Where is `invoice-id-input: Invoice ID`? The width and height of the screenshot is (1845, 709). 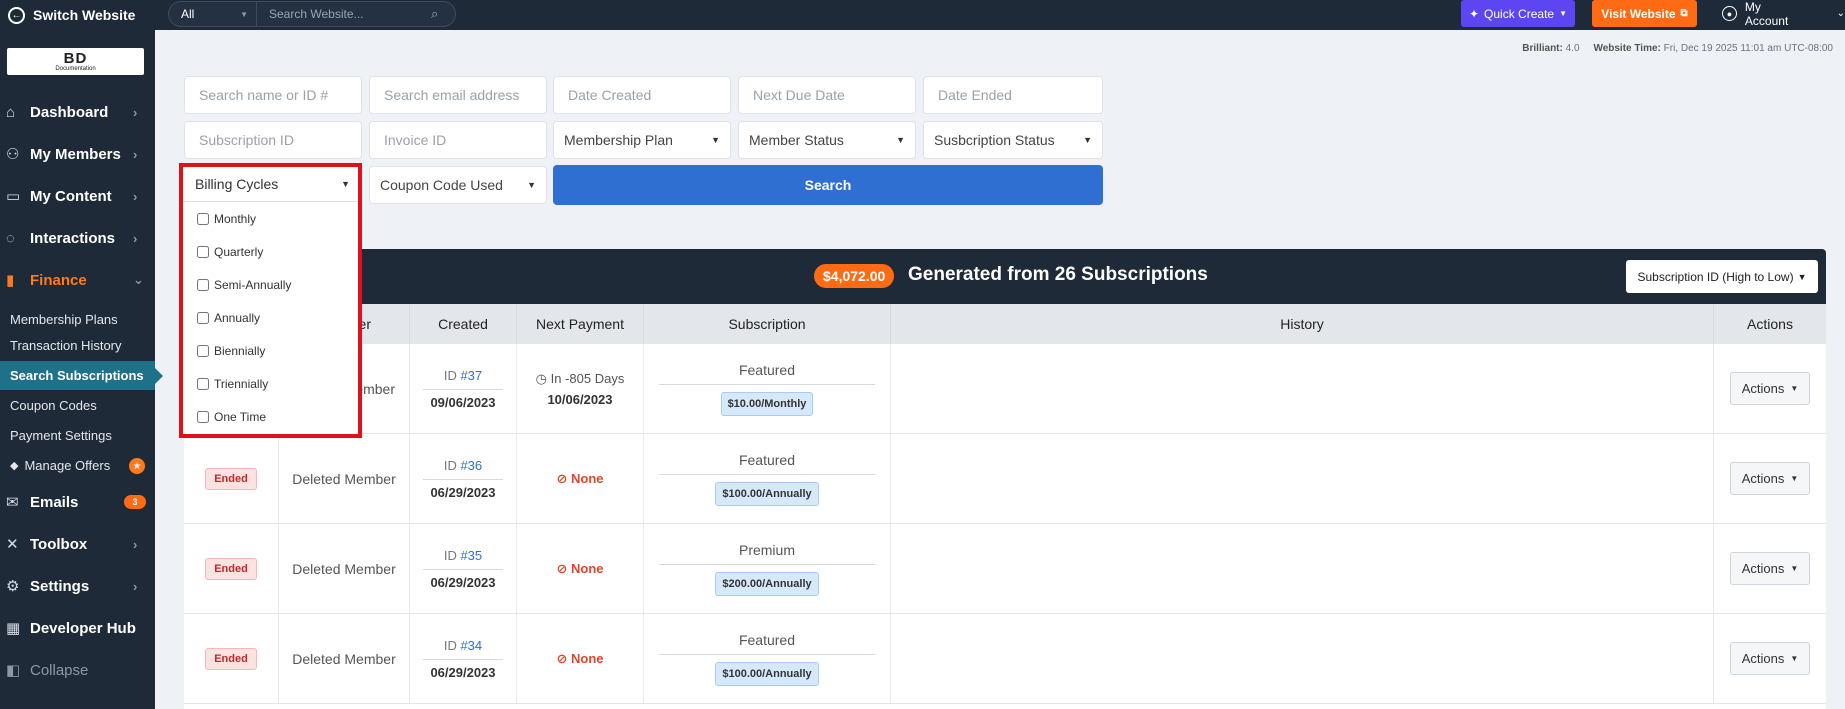 invoice-id-input: Invoice ID is located at coordinates (458, 140).